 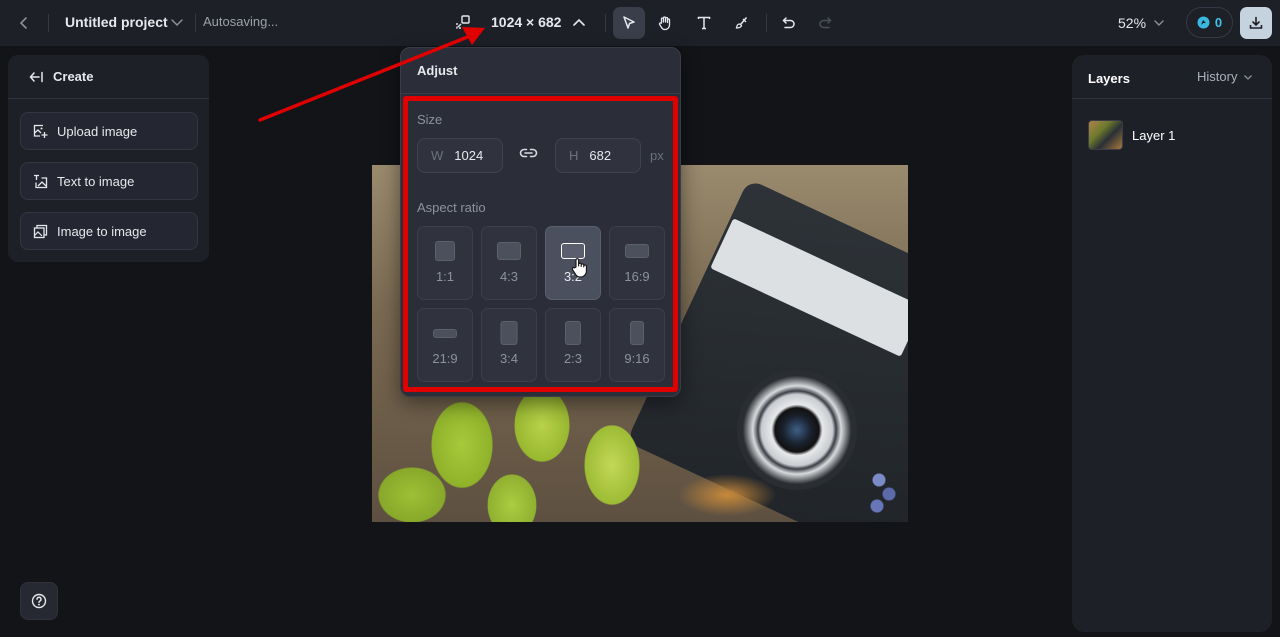 I want to click on pan-tool, so click(x=665, y=23).